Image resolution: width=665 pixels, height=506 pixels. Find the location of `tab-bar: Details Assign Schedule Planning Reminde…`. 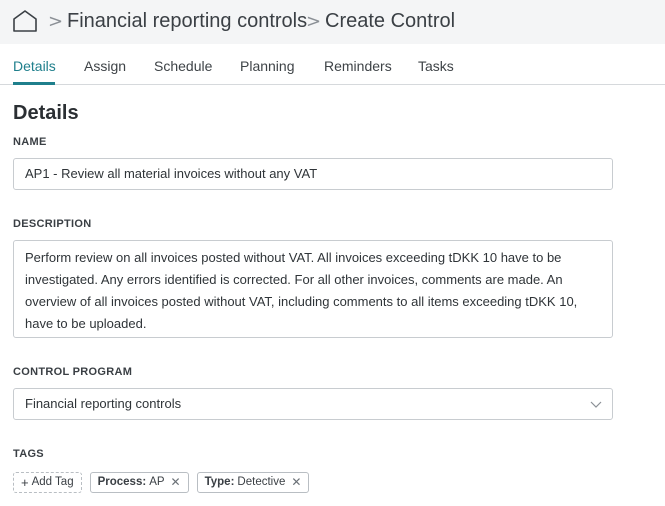

tab-bar: Details Assign Schedule Planning Reminde… is located at coordinates (332, 64).